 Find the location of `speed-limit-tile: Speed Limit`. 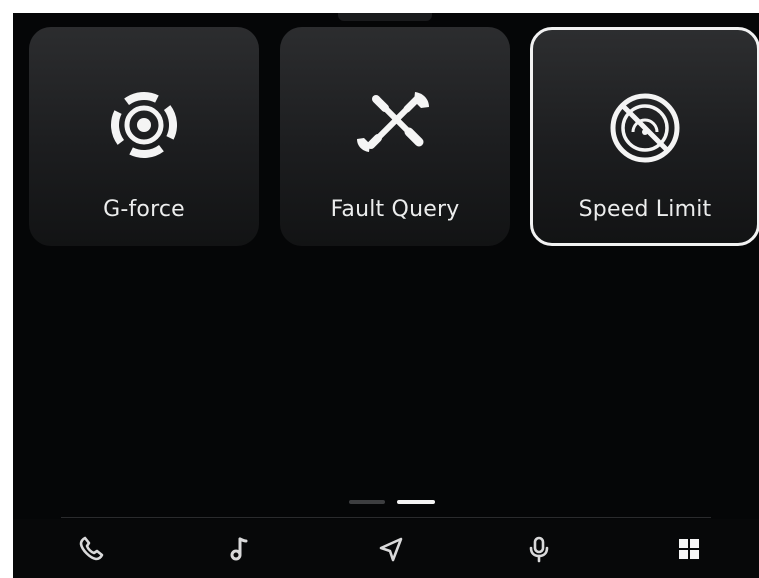

speed-limit-tile: Speed Limit is located at coordinates (644, 136).